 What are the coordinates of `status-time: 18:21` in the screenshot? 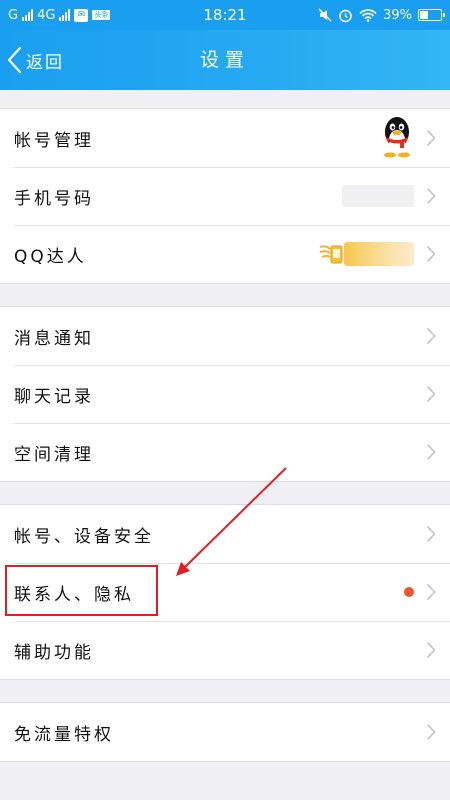 It's located at (225, 15).